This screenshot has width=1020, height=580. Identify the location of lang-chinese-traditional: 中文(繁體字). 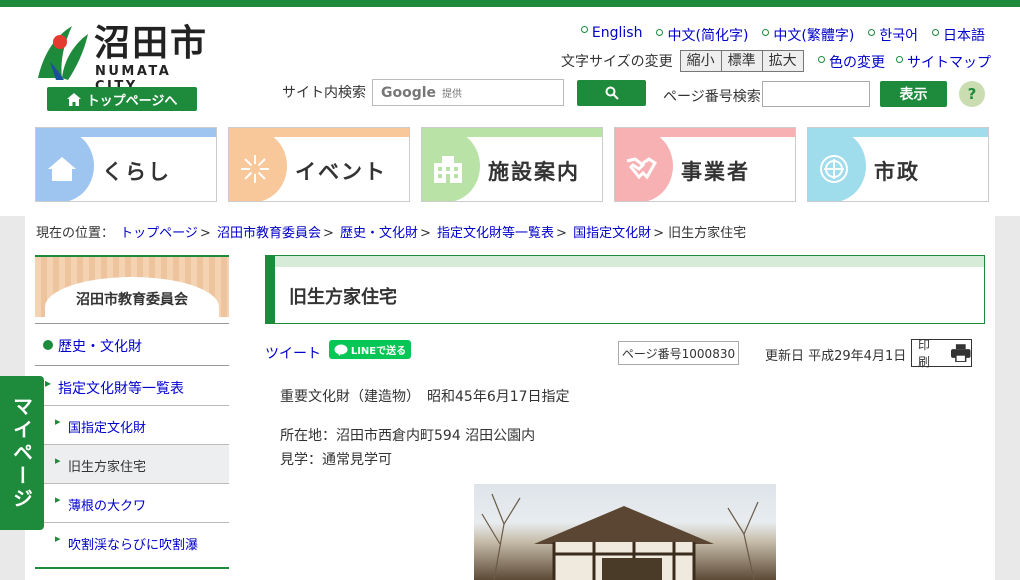
(808, 35).